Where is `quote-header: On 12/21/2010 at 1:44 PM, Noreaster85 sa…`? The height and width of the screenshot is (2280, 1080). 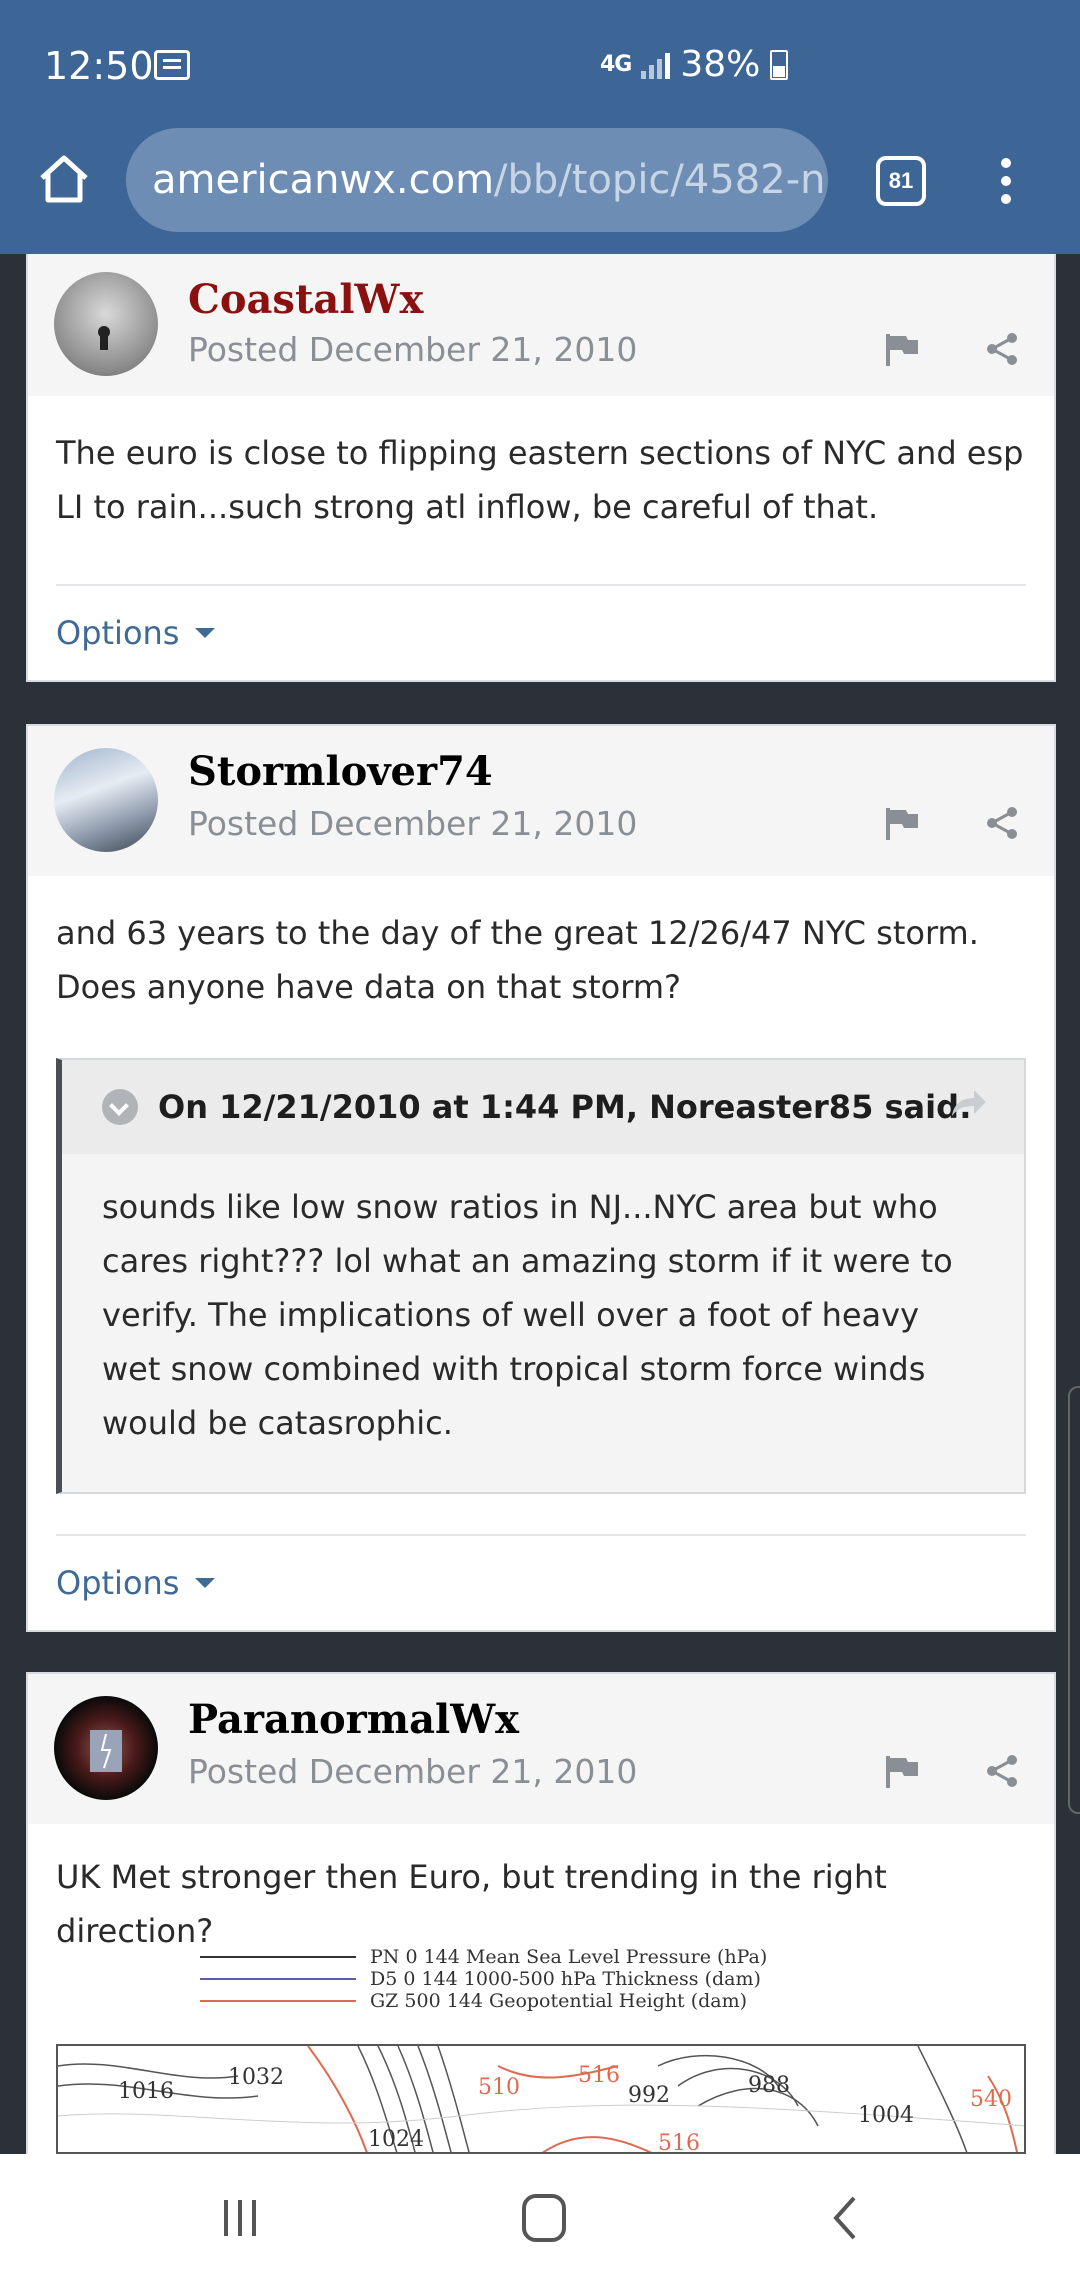
quote-header: On 12/21/2010 at 1:44 PM, Noreaster85 sa… is located at coordinates (543, 1107).